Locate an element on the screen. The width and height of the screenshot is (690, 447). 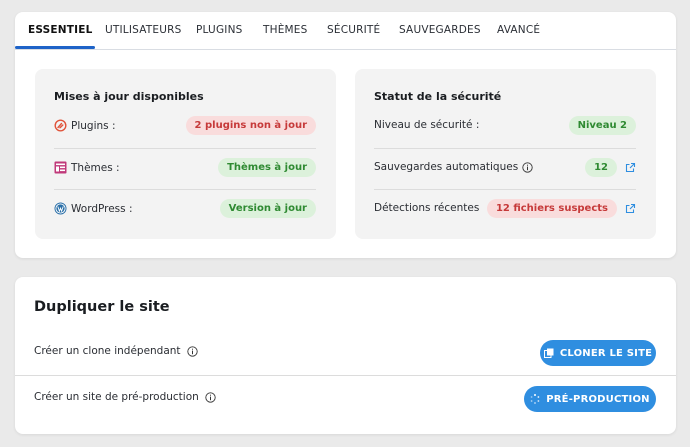
active-tab-indicator is located at coordinates (55, 47).